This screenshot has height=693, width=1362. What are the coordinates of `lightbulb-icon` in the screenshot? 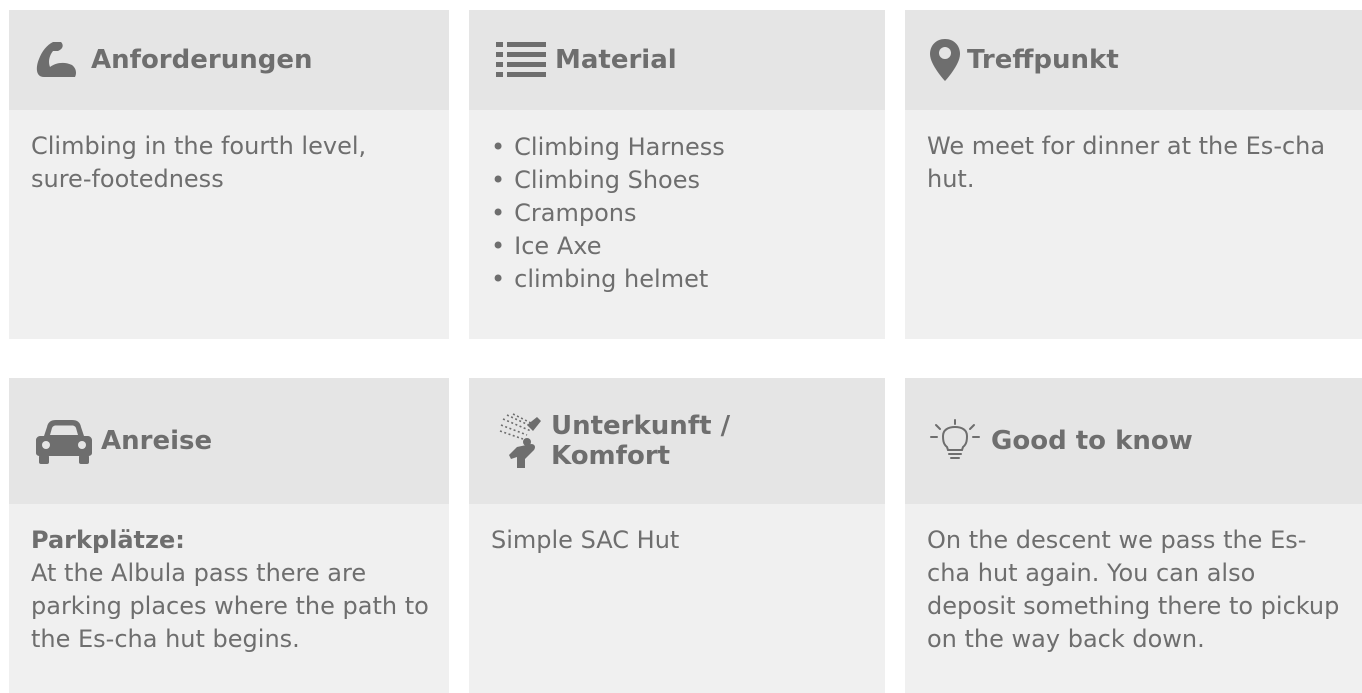 It's located at (955, 441).